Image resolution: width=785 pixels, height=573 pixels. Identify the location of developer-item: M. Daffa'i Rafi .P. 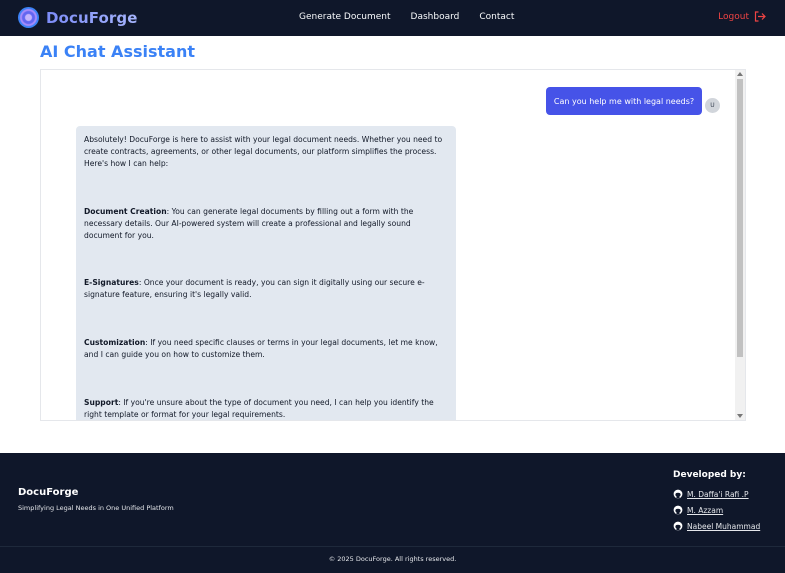
(716, 494).